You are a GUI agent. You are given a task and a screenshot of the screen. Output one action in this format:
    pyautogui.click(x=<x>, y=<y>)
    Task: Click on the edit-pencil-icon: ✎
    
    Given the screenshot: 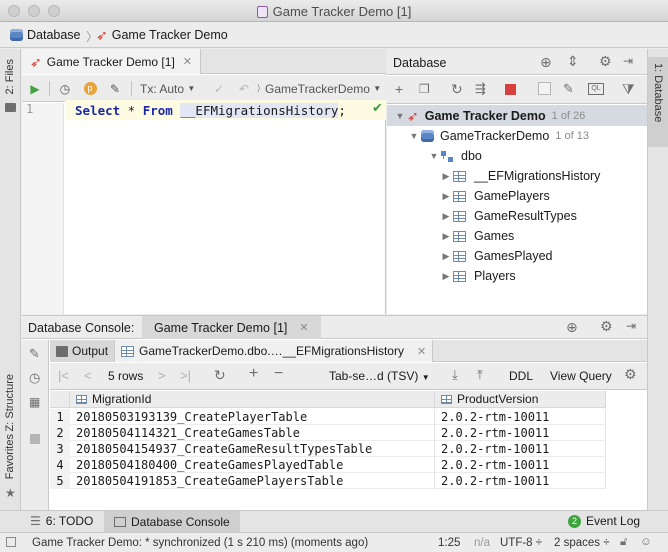 What is the action you would take?
    pyautogui.click(x=568, y=89)
    